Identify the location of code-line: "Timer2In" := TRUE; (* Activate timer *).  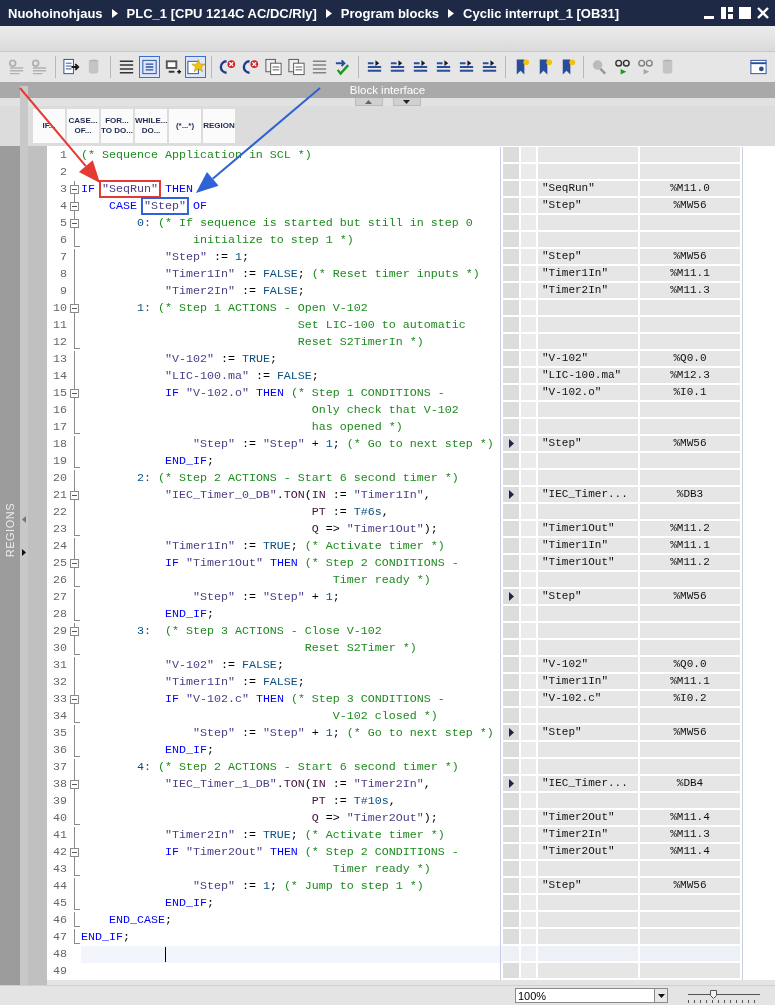
(304, 835).